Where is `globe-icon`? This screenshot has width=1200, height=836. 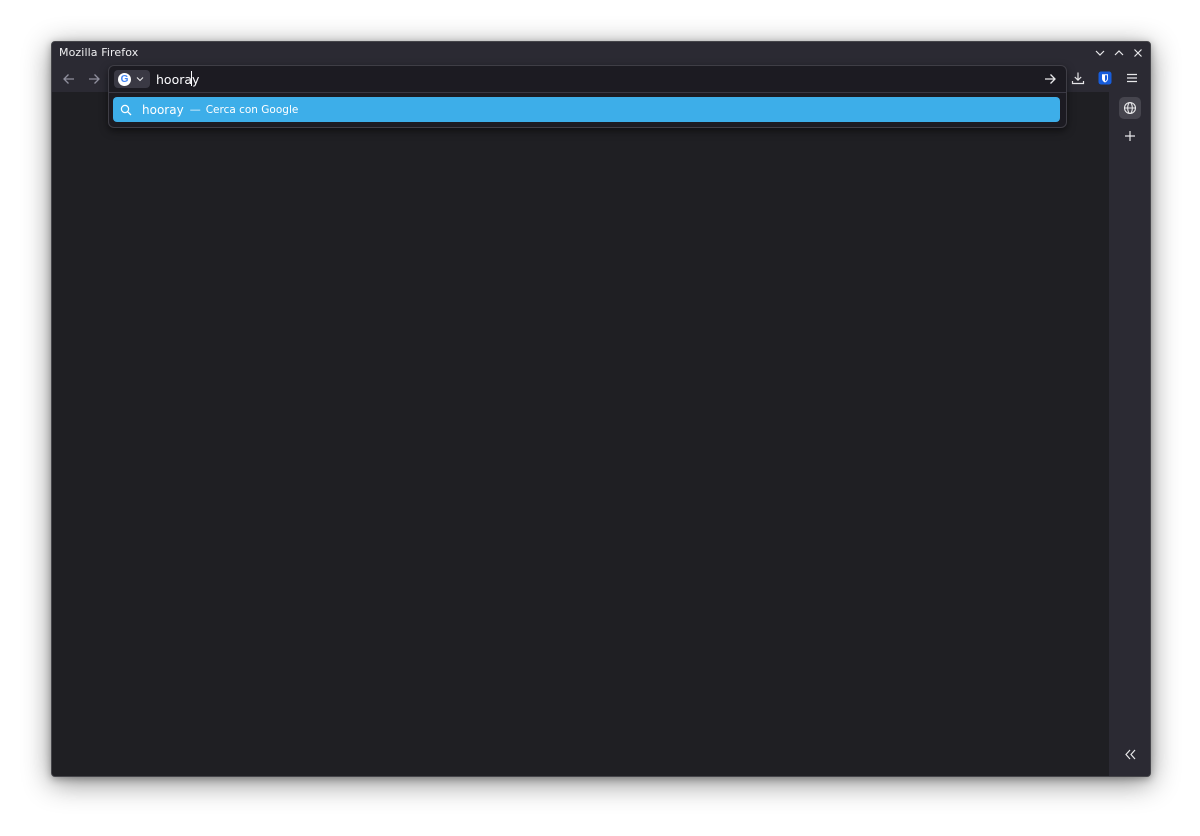 globe-icon is located at coordinates (1130, 108).